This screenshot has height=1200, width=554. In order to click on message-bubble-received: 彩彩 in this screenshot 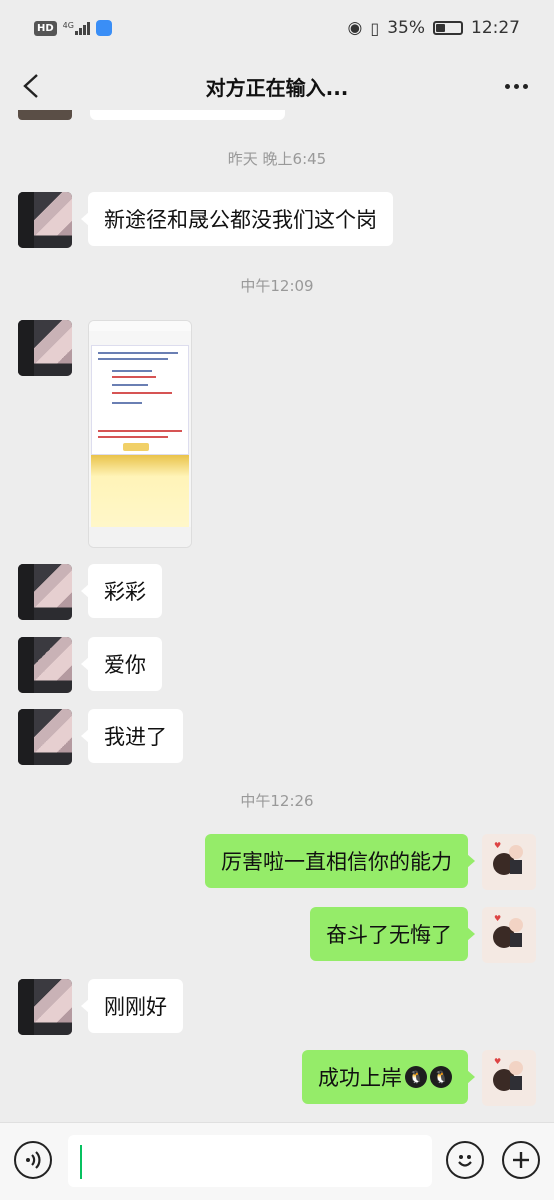, I will do `click(121, 591)`.